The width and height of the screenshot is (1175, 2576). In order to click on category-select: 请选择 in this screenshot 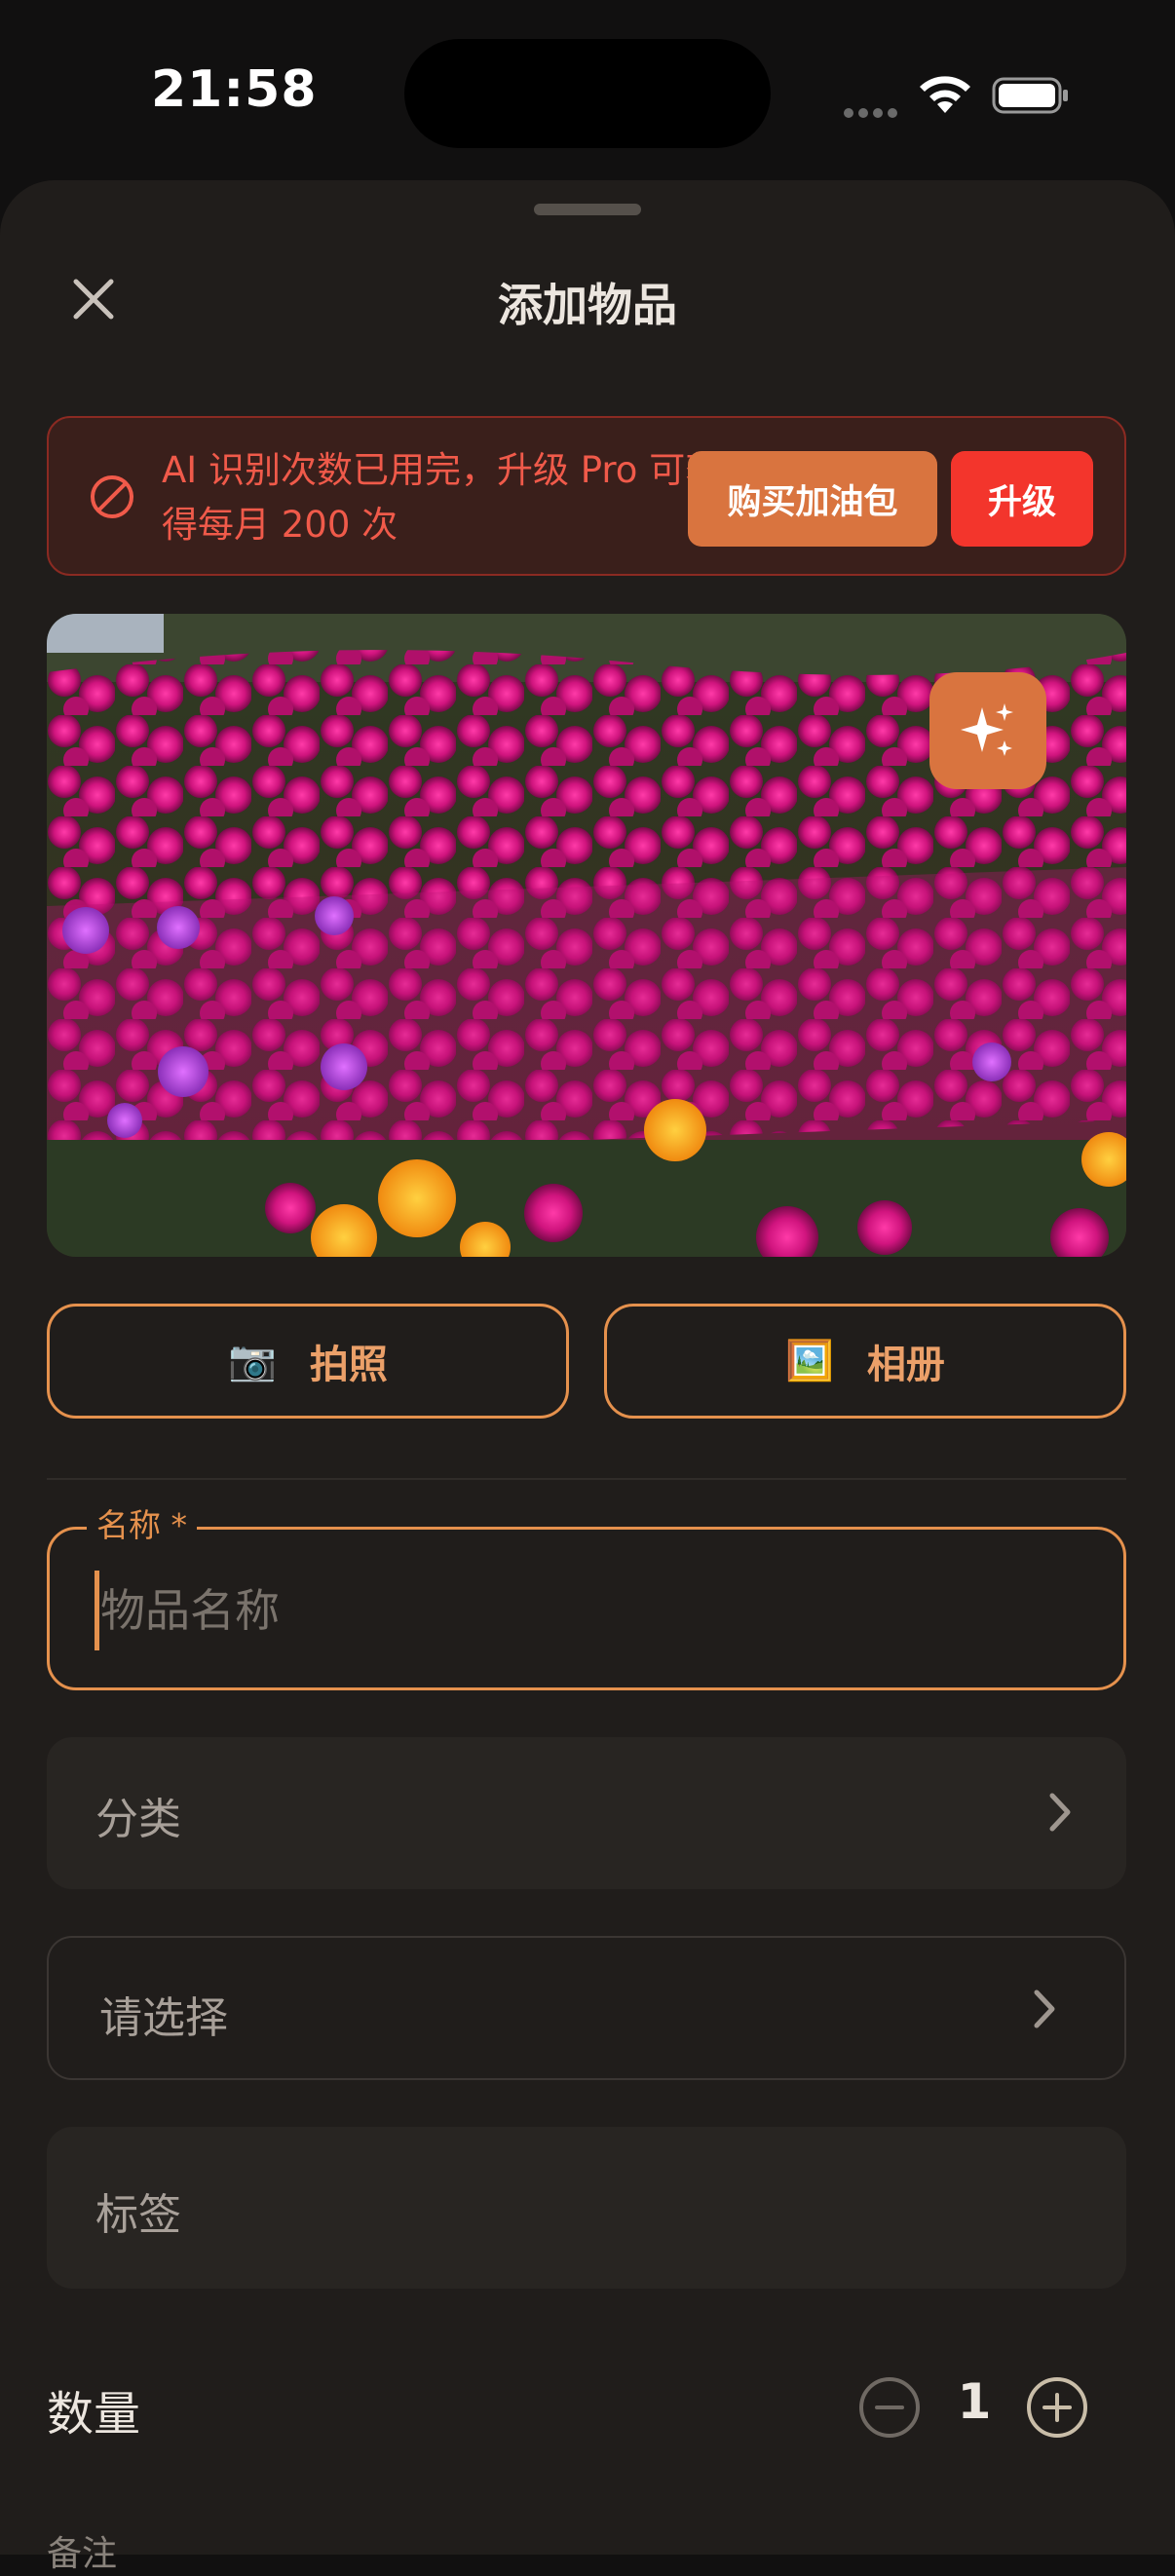, I will do `click(586, 2008)`.